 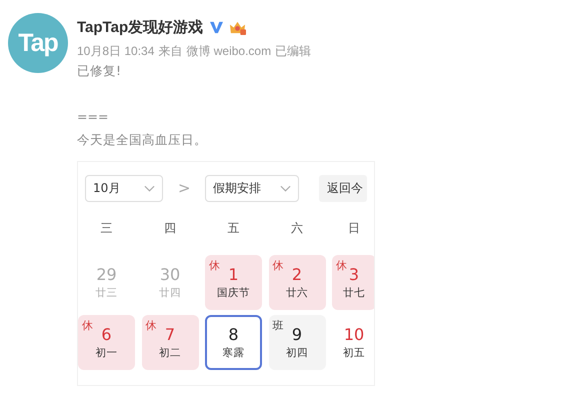 I want to click on day-number: 30, so click(x=170, y=274).